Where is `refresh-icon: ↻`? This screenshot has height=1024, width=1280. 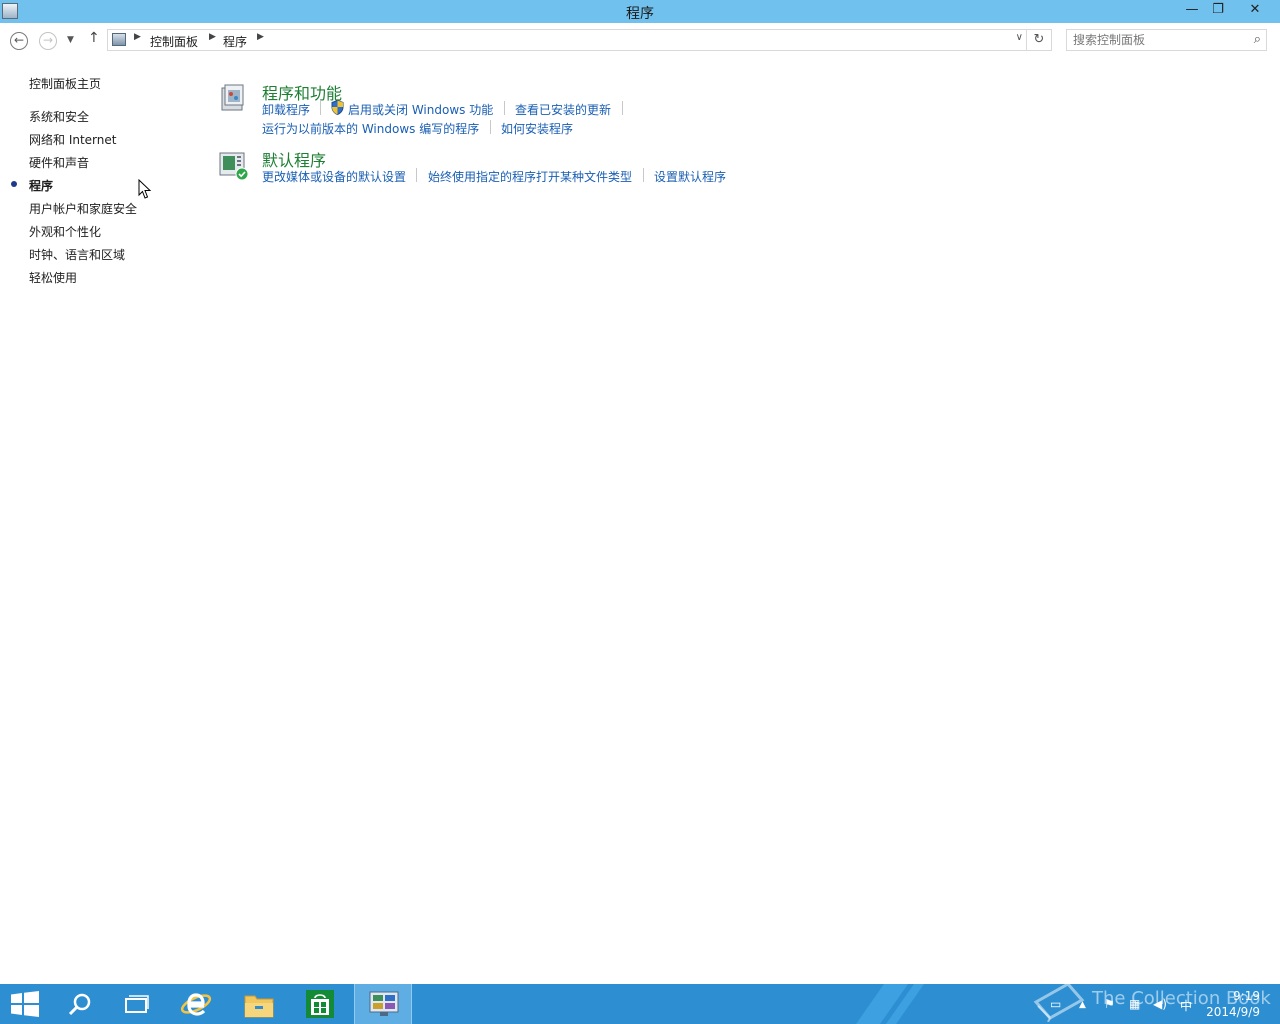
refresh-icon: ↻ is located at coordinates (1038, 40).